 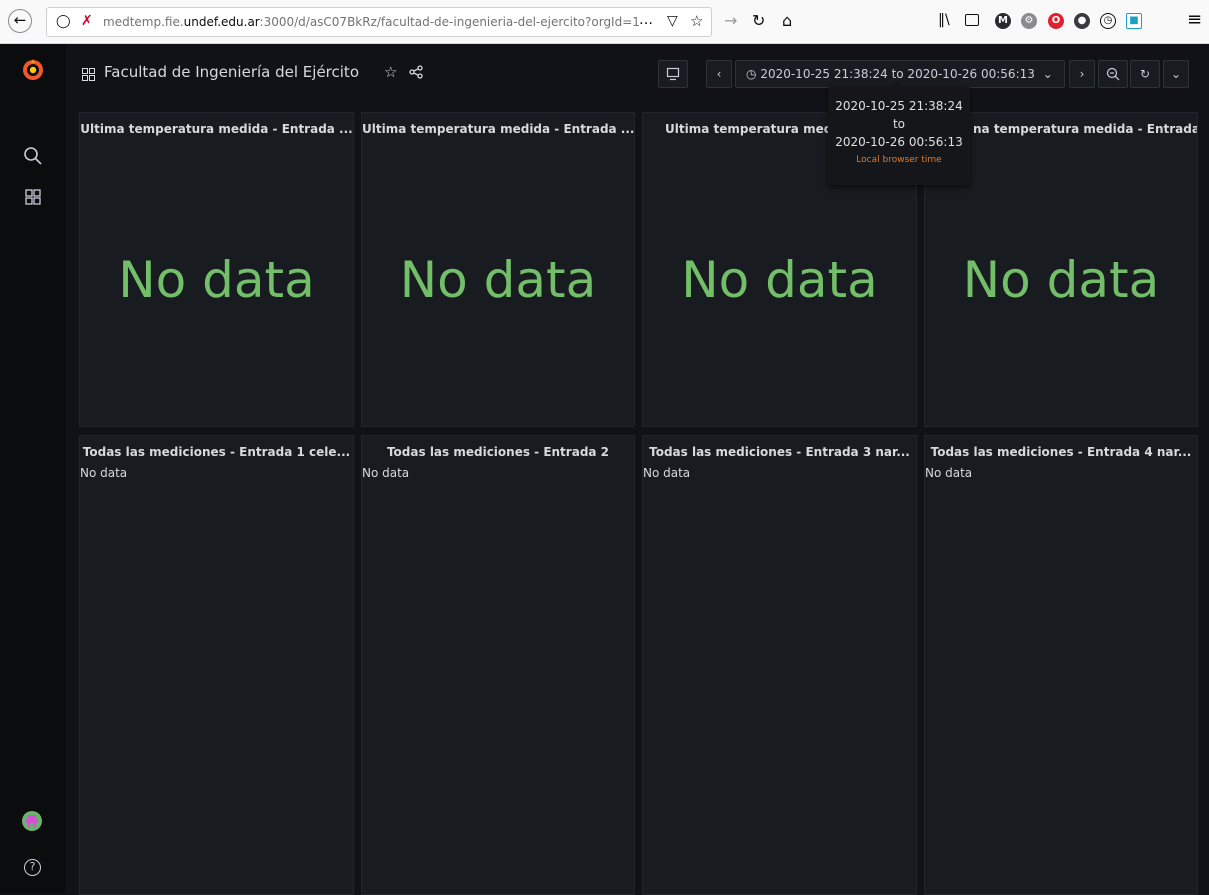 I want to click on extension-tracker-icon: ●, so click(x=1082, y=21).